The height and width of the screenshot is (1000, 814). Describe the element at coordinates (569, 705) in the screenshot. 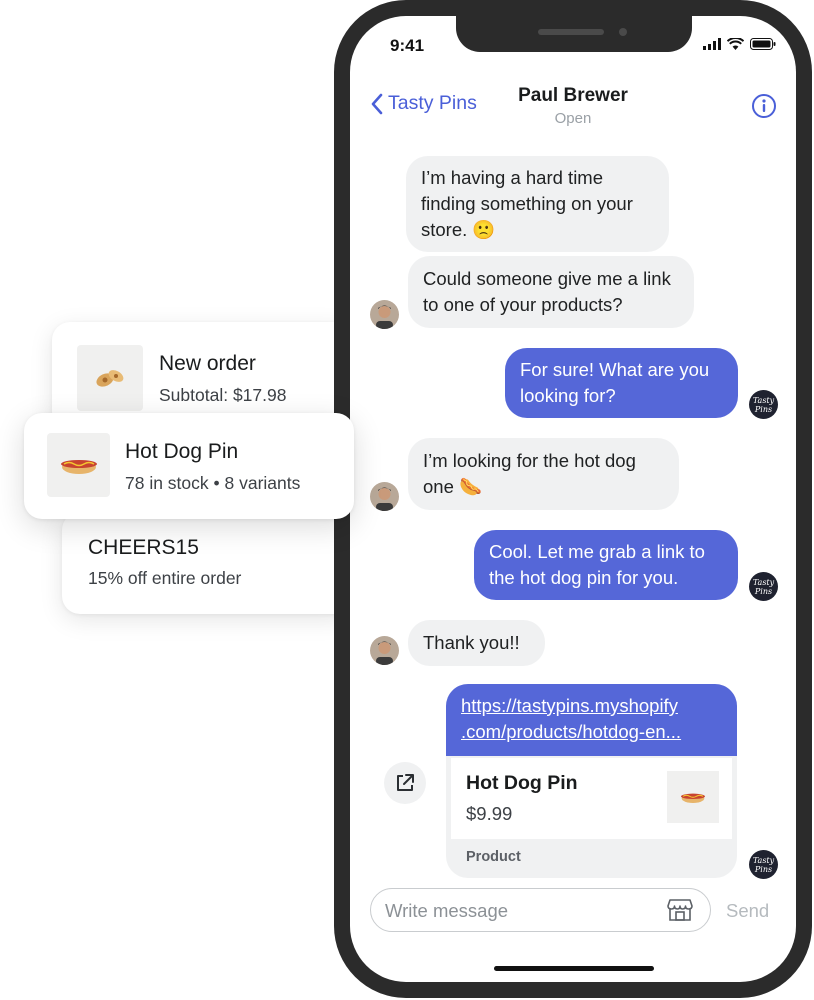

I see `product-url-line1: https://tastypins.myshopify` at that location.